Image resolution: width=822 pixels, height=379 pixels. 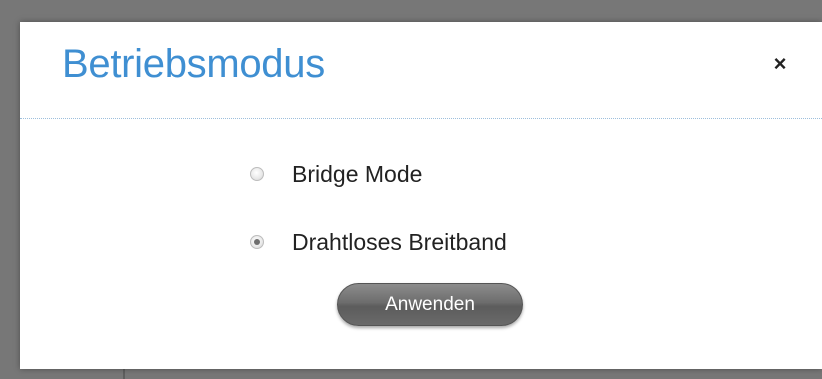 What do you see at coordinates (780, 64) in the screenshot?
I see `close-icon: ×` at bounding box center [780, 64].